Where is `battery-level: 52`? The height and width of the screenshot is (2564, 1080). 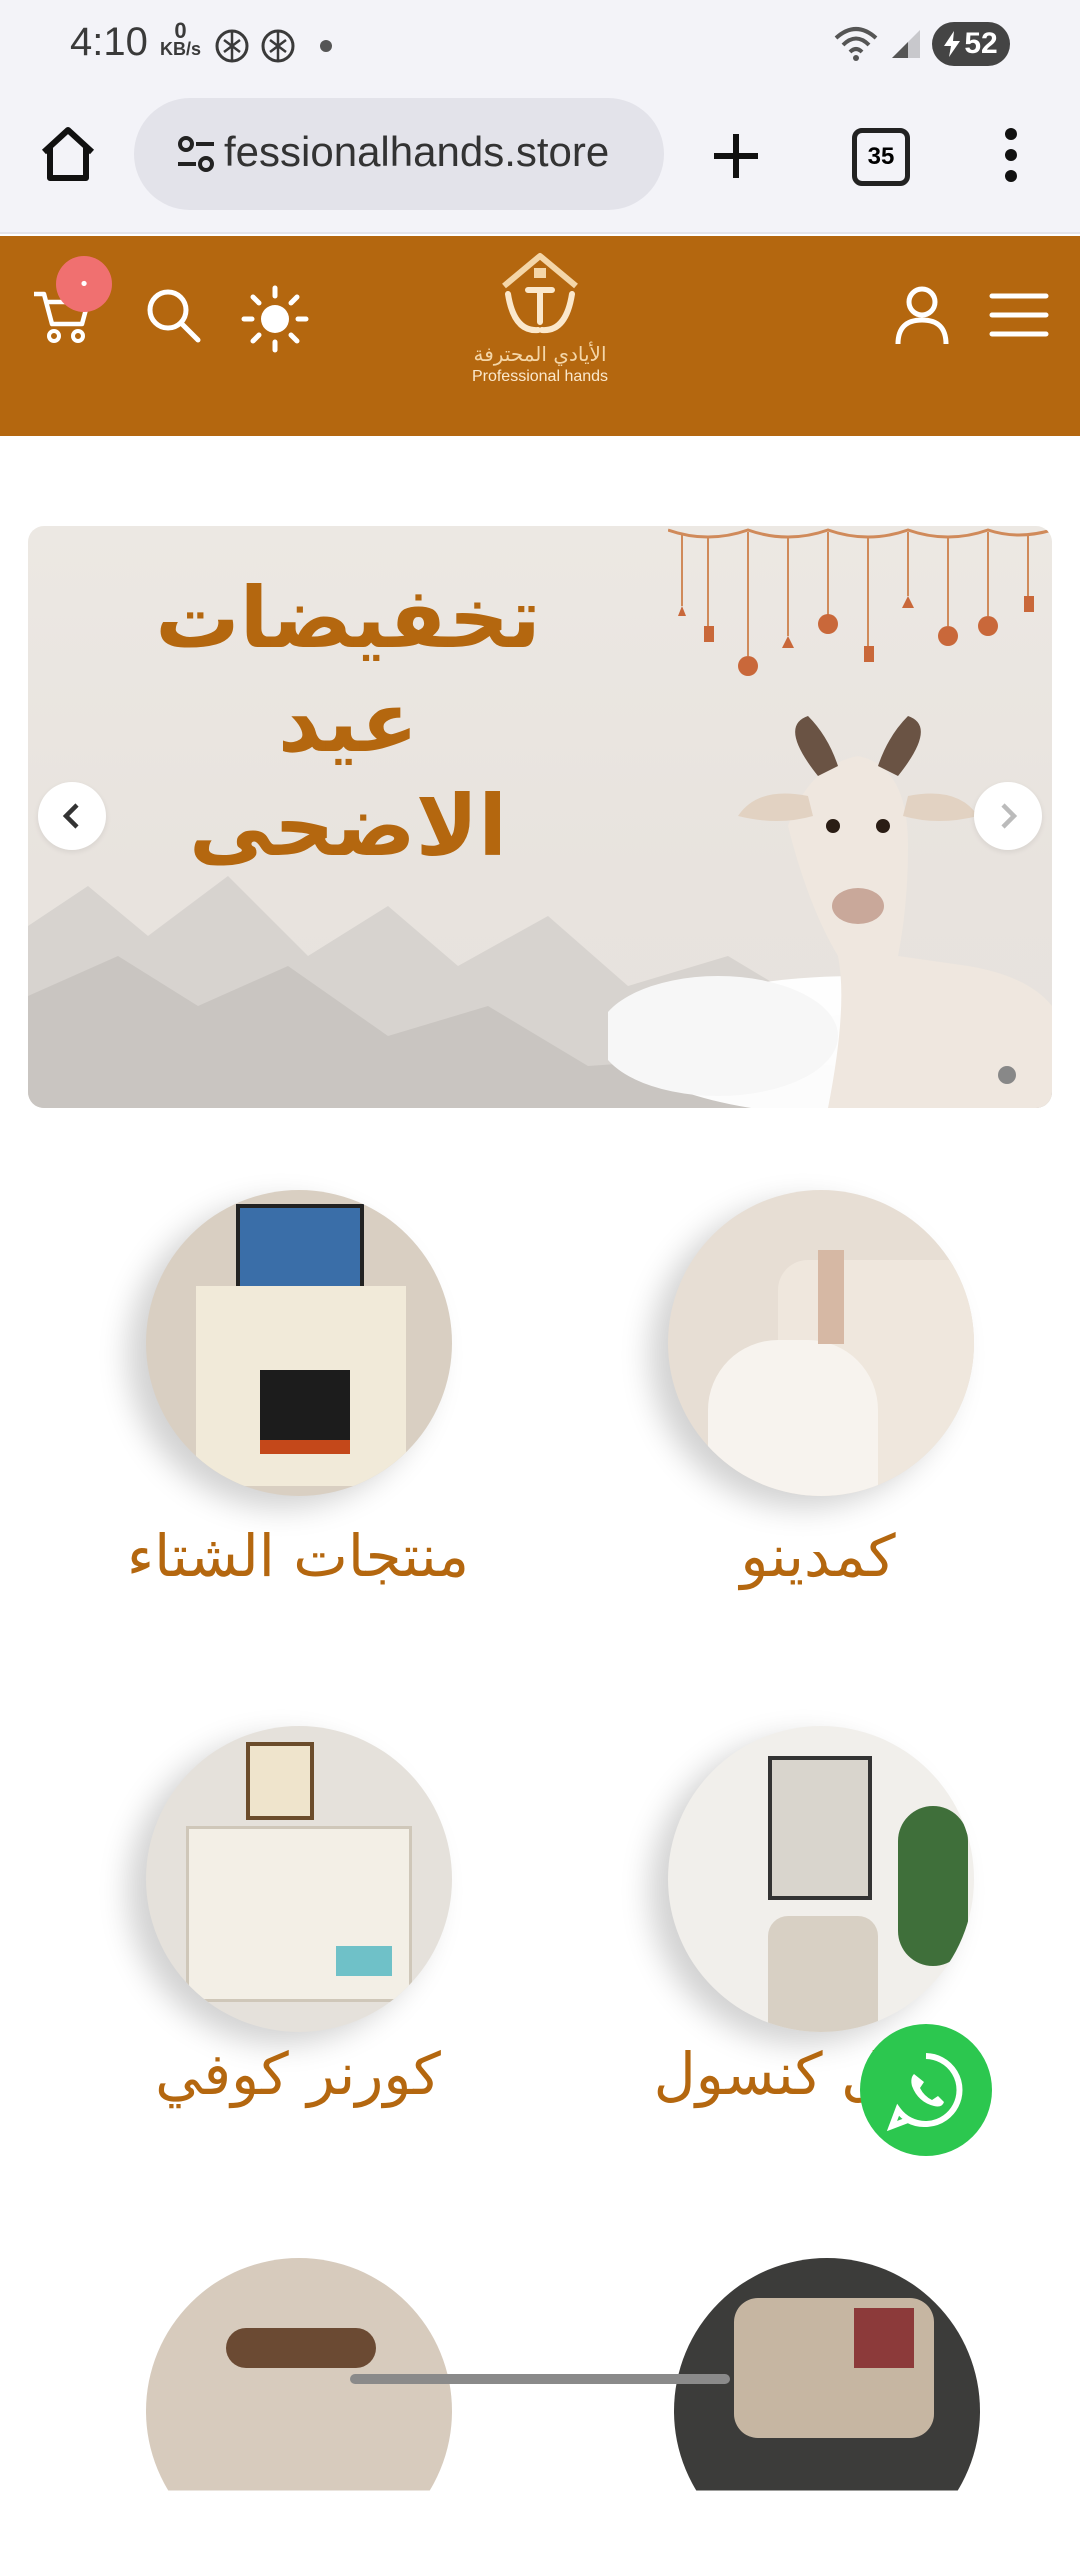
battery-level: 52 is located at coordinates (981, 43).